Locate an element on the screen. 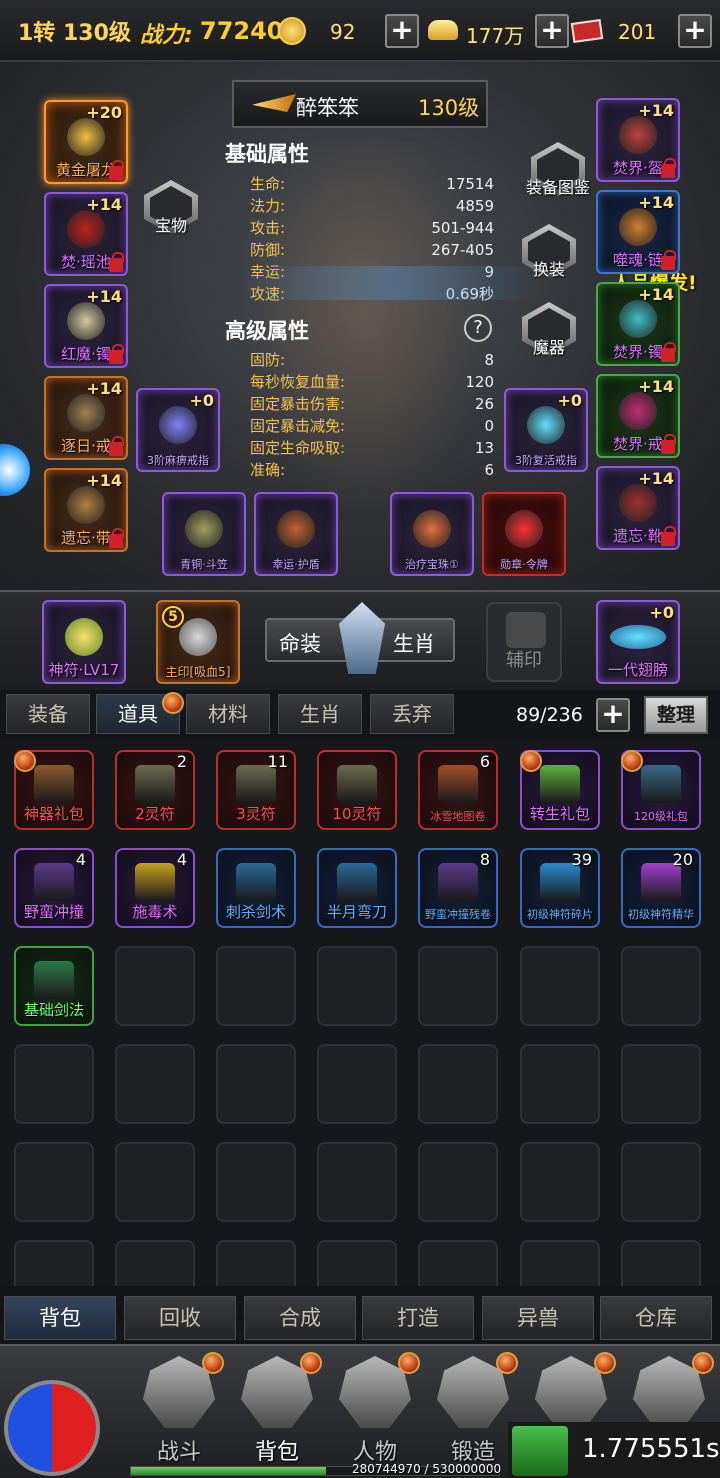 Image resolution: width=720 pixels, height=1478 pixels. inventory-item: 神器礼包 is located at coordinates (54, 790).